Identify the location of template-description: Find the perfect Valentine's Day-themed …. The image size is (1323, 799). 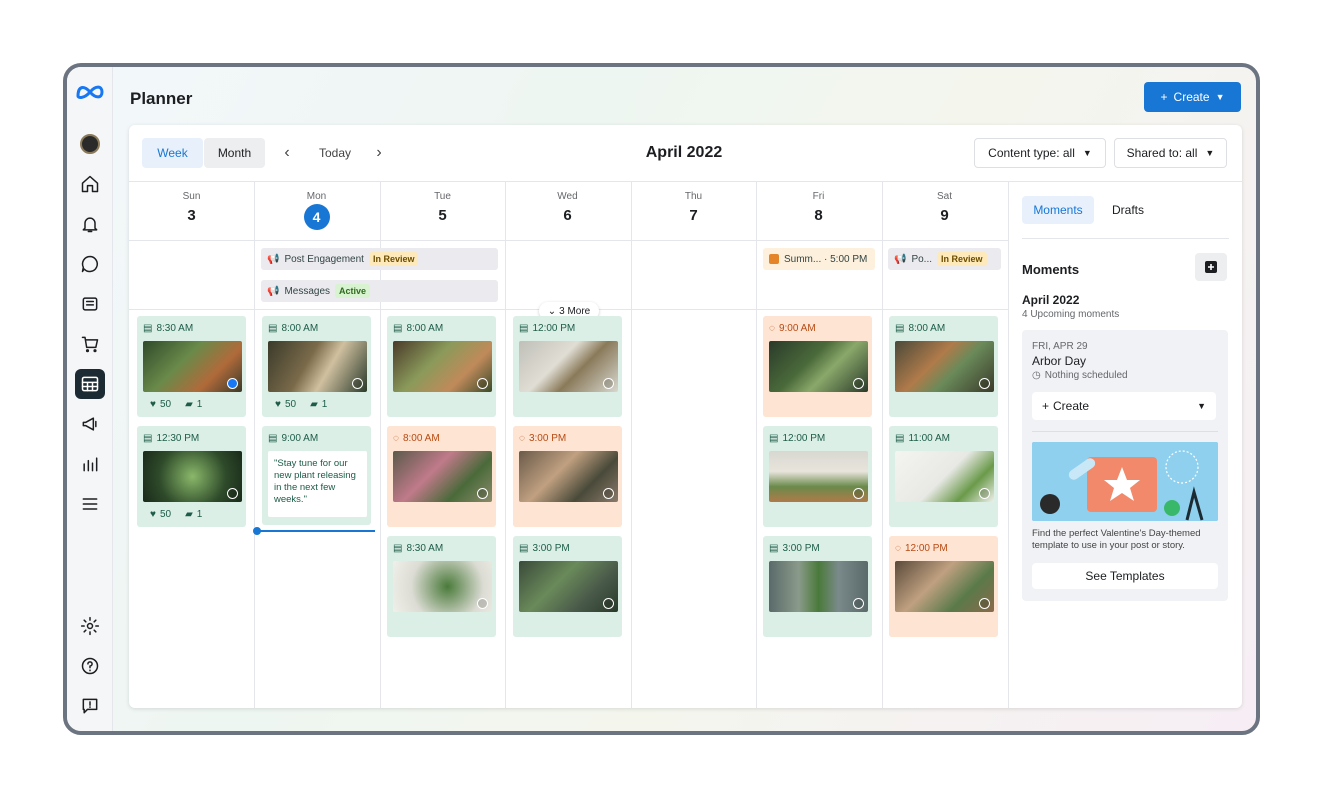
(1116, 539).